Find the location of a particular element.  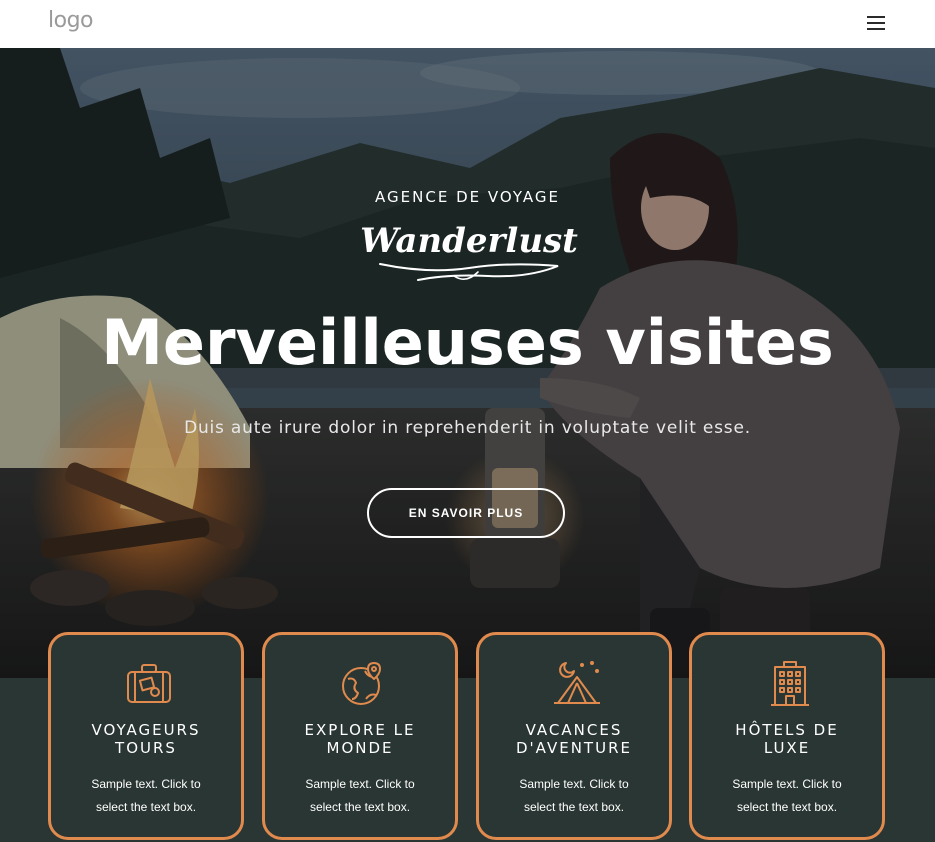

card-title: HÔTELS DE LUXE is located at coordinates (787, 739).